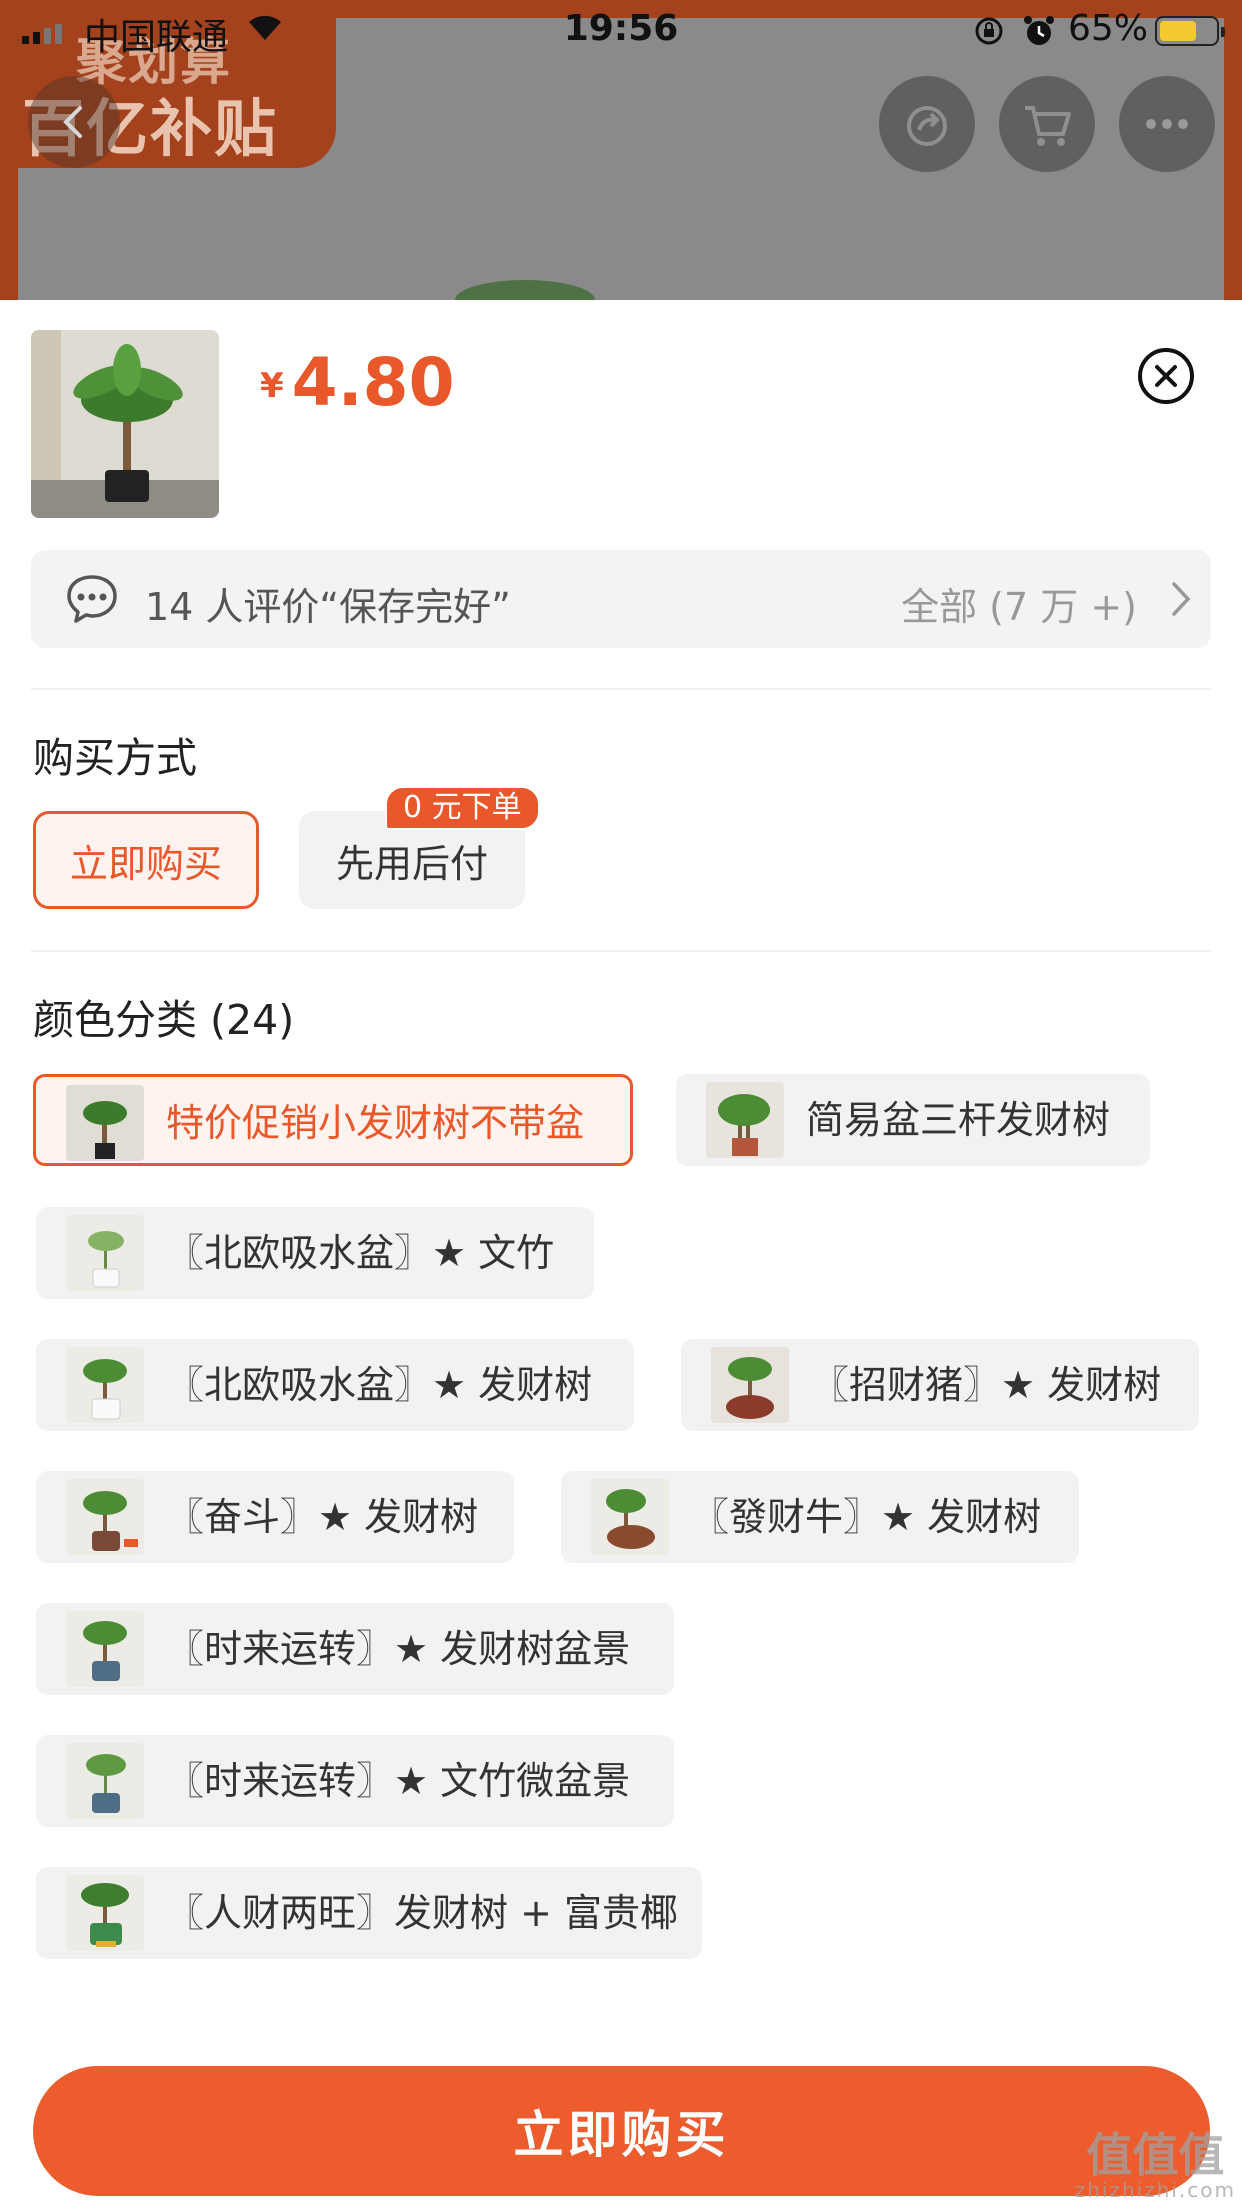 This screenshot has width=1242, height=2208. What do you see at coordinates (146, 860) in the screenshot?
I see `buy-now-option: 立即购买` at bounding box center [146, 860].